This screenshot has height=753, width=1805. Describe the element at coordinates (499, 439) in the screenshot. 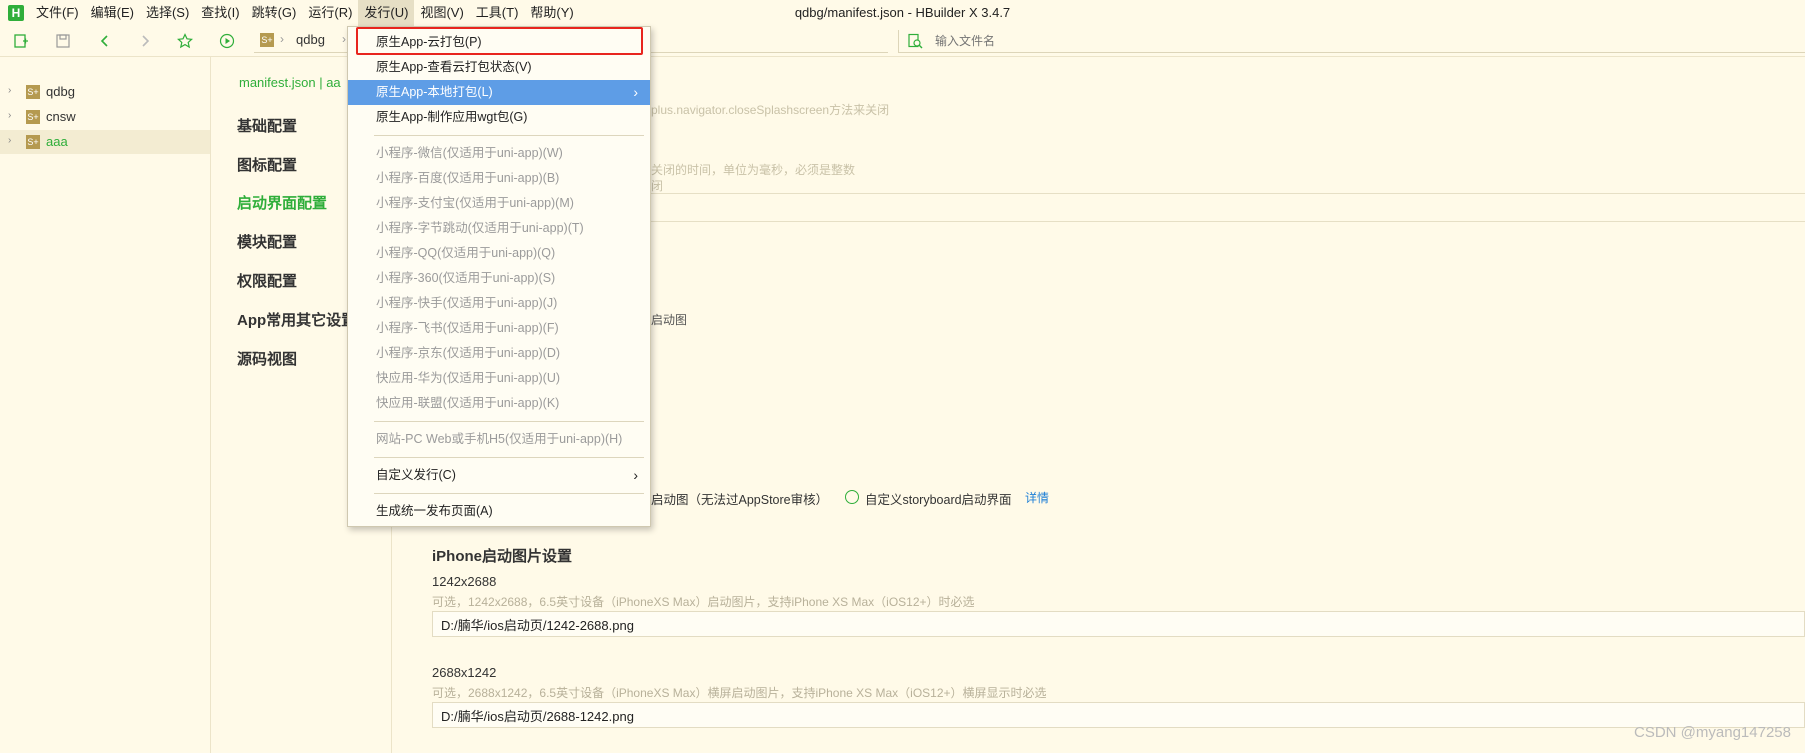

I see `menu-item-web-h5: 网站-PC Web或手机H5(仅适用于uni-app)(H)` at that location.